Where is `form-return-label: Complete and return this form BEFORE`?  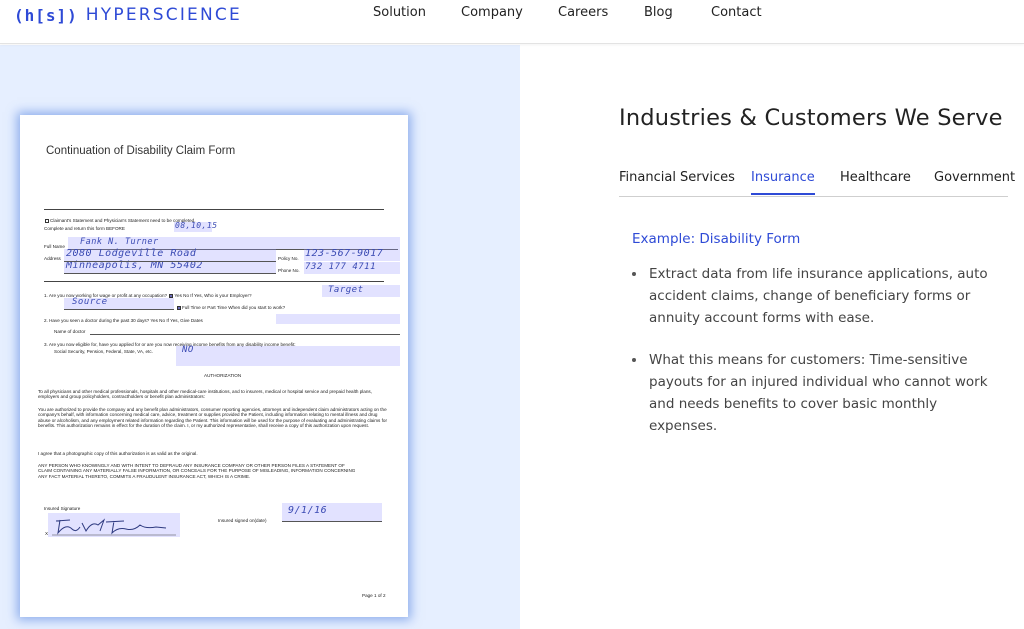
form-return-label: Complete and return this form BEFORE is located at coordinates (84, 228).